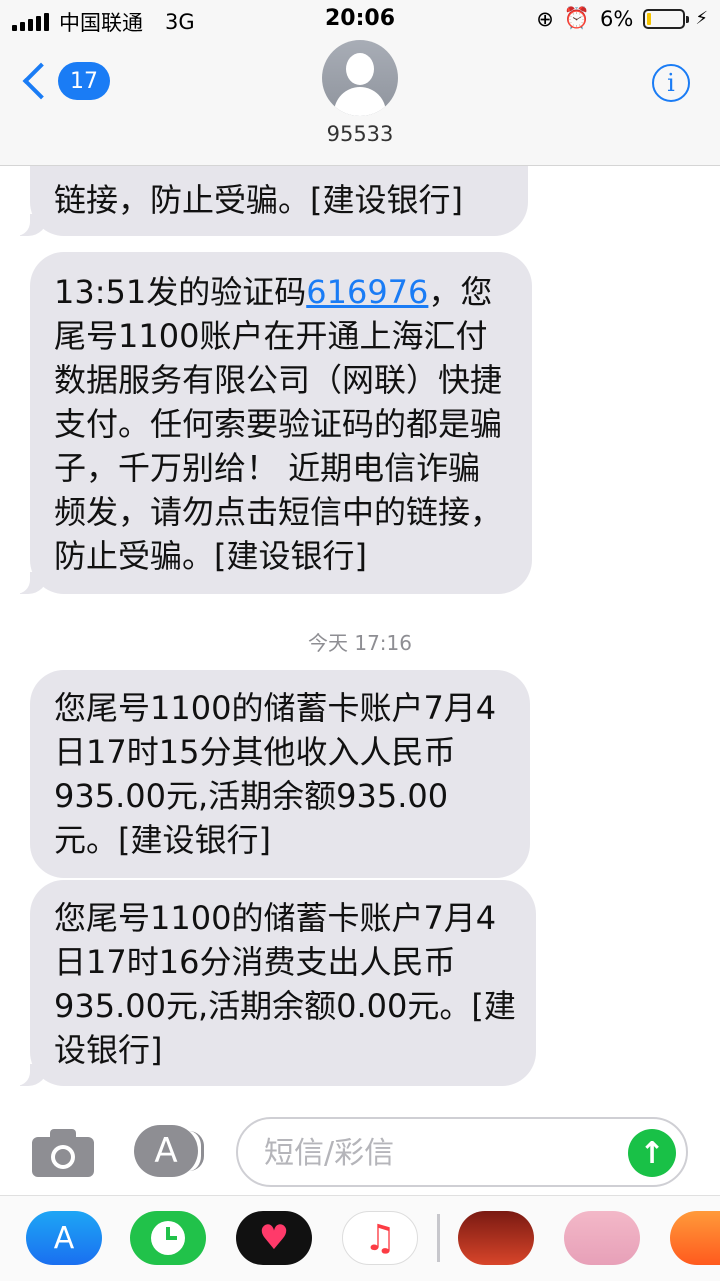  Describe the element at coordinates (63, 1152) in the screenshot. I see `camera-icon` at that location.